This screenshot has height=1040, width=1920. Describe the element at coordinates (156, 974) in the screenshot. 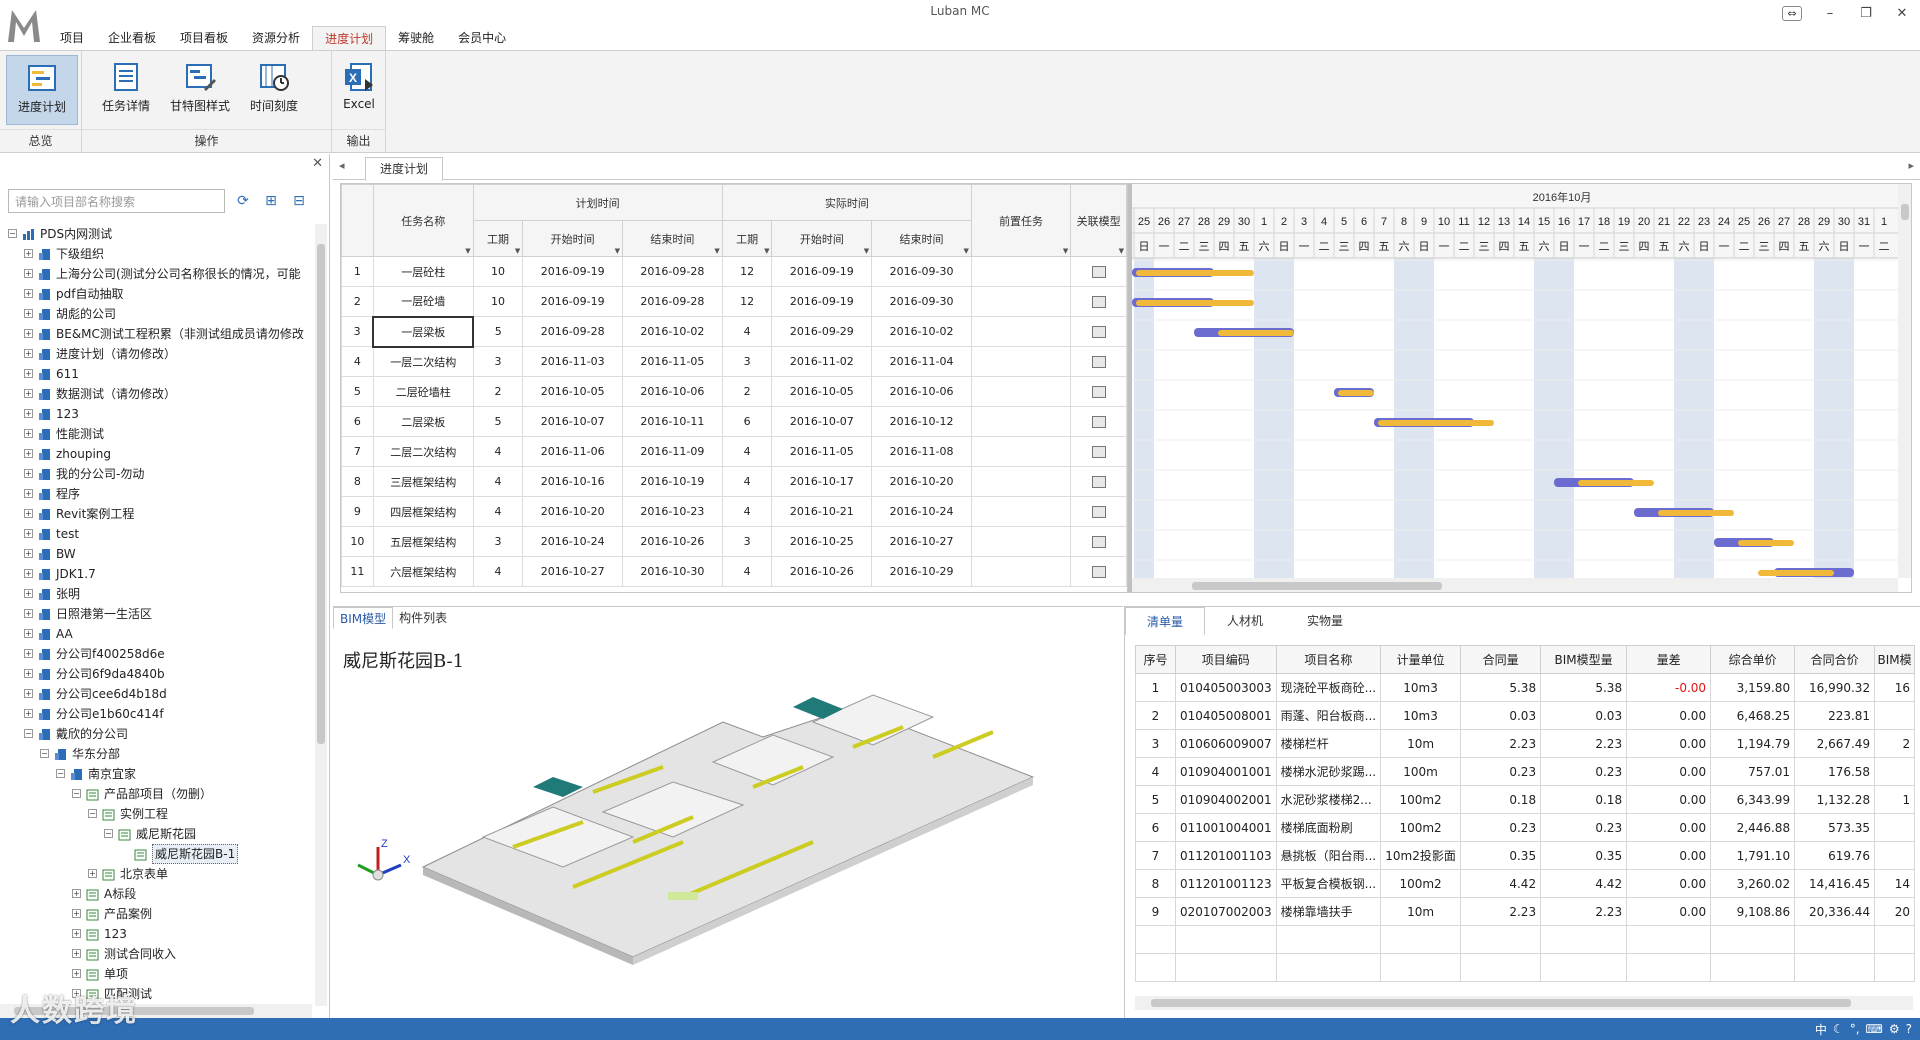

I see `tree-node: + 单项` at that location.